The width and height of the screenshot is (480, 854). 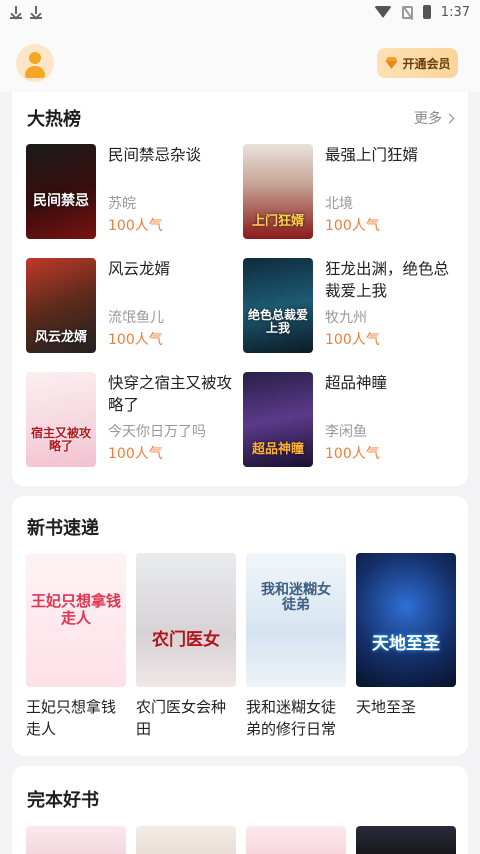 I want to click on book-author: 牧九州, so click(x=346, y=318).